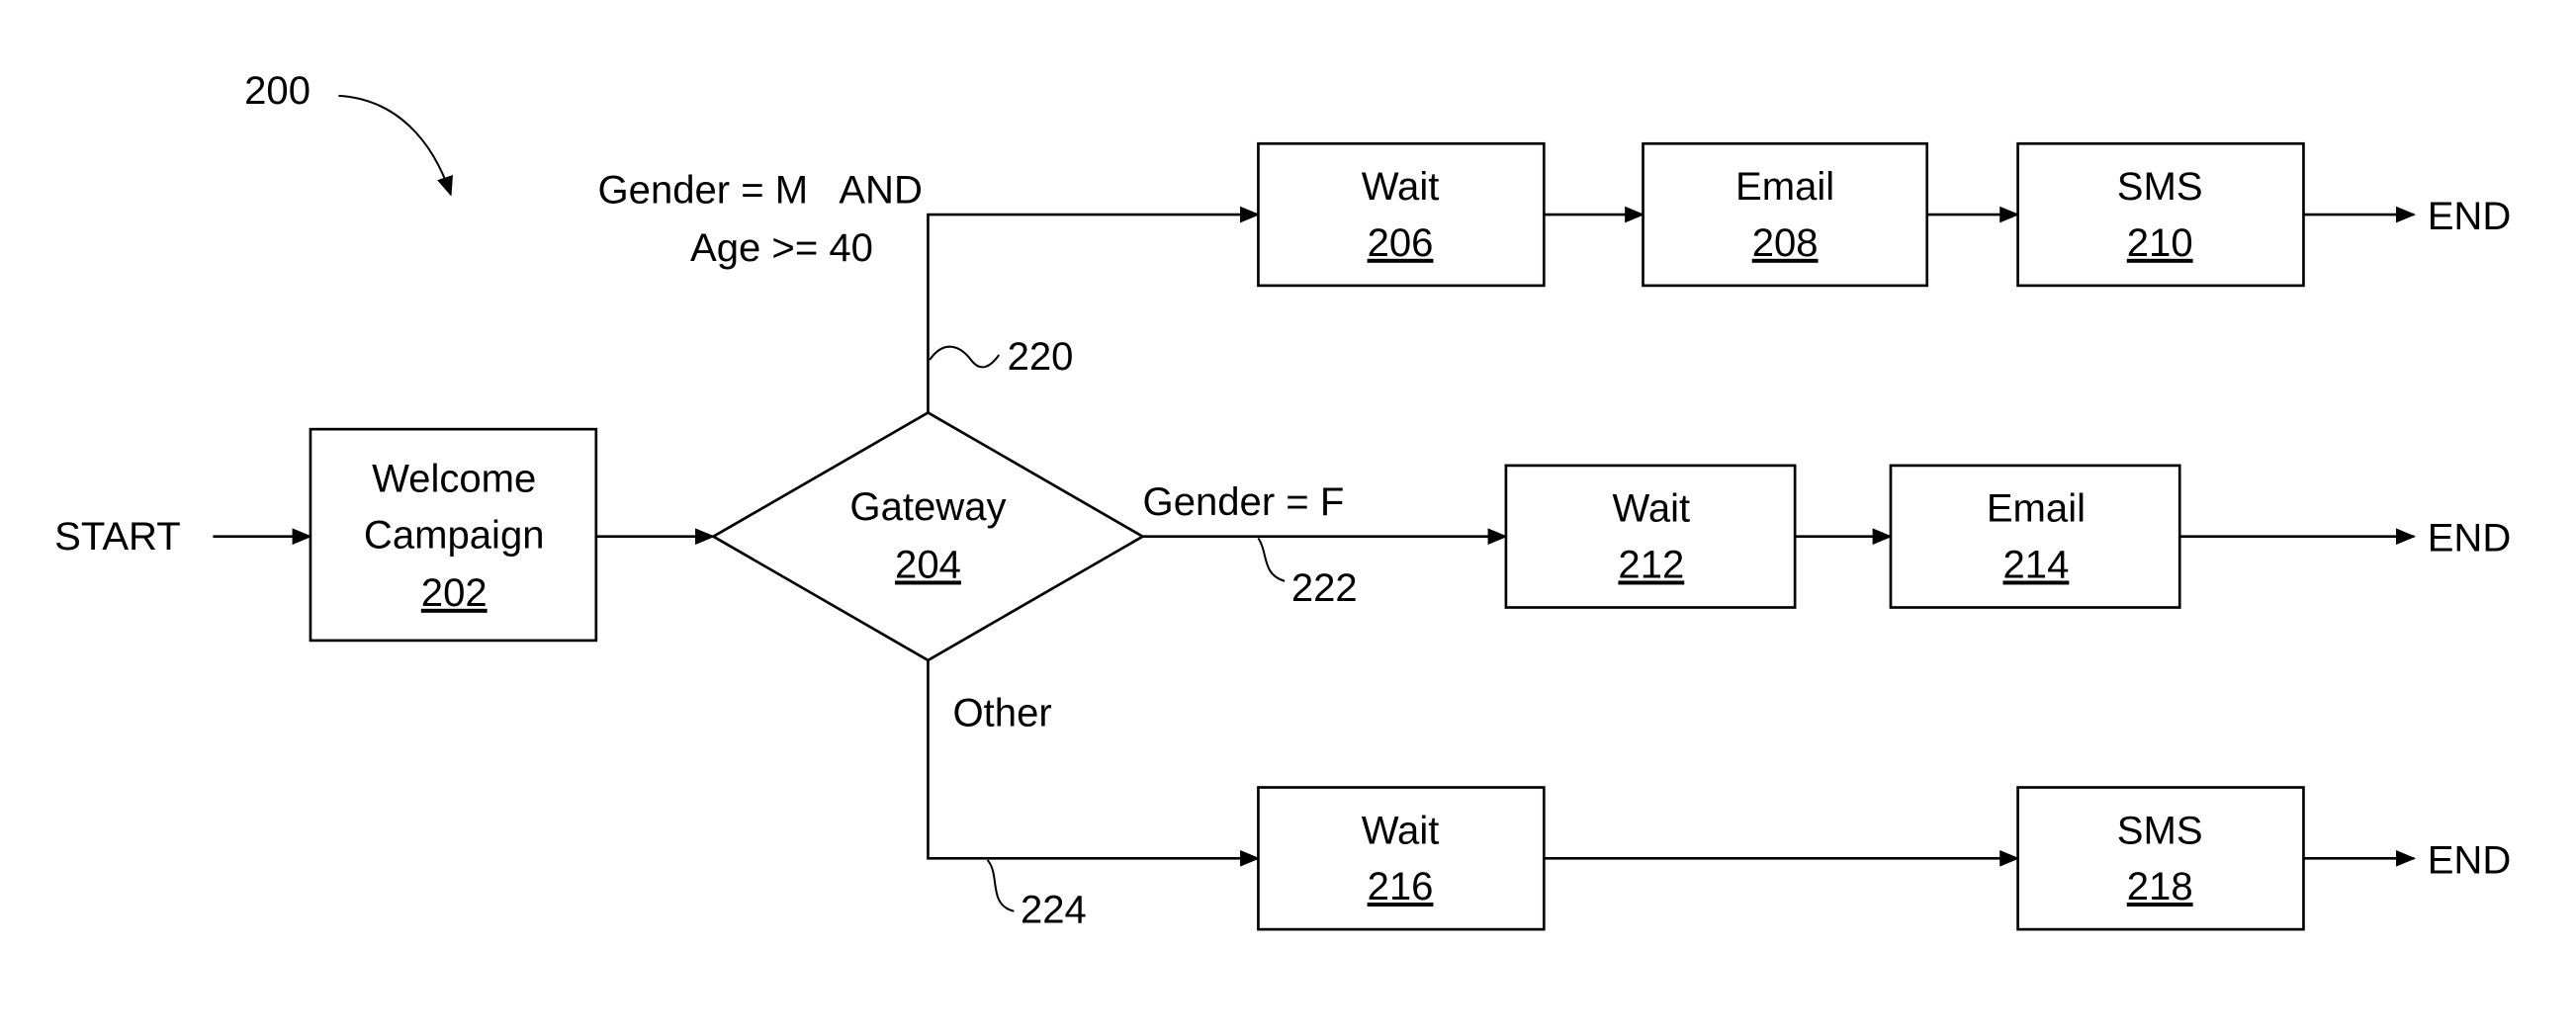 The width and height of the screenshot is (2576, 1035). What do you see at coordinates (1000, 885) in the screenshot?
I see `ref-224-leader` at bounding box center [1000, 885].